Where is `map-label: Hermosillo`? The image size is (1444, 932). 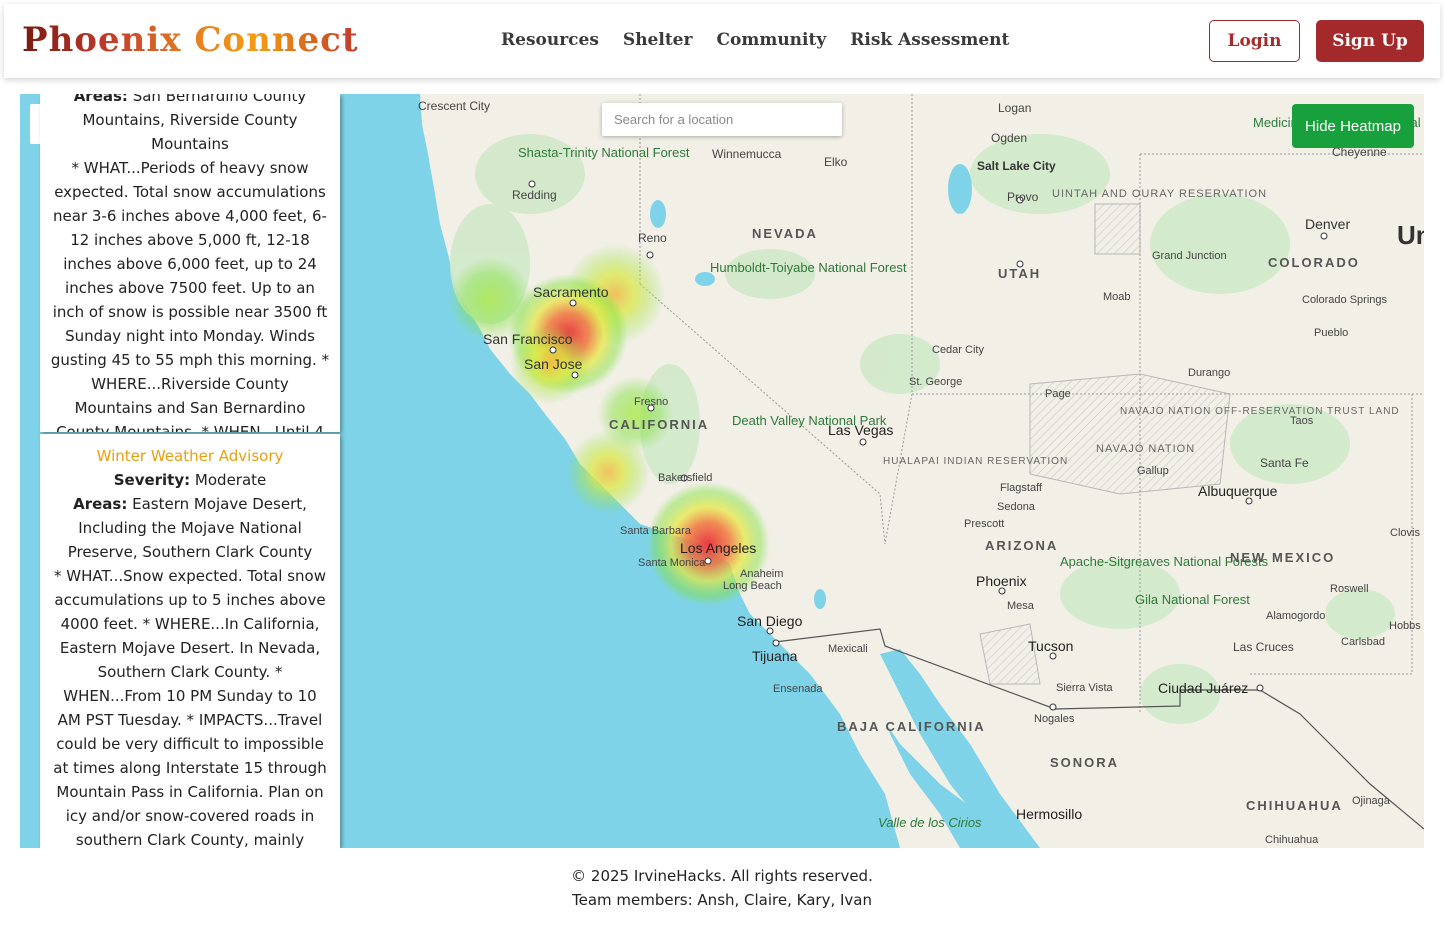
map-label: Hermosillo is located at coordinates (1049, 814).